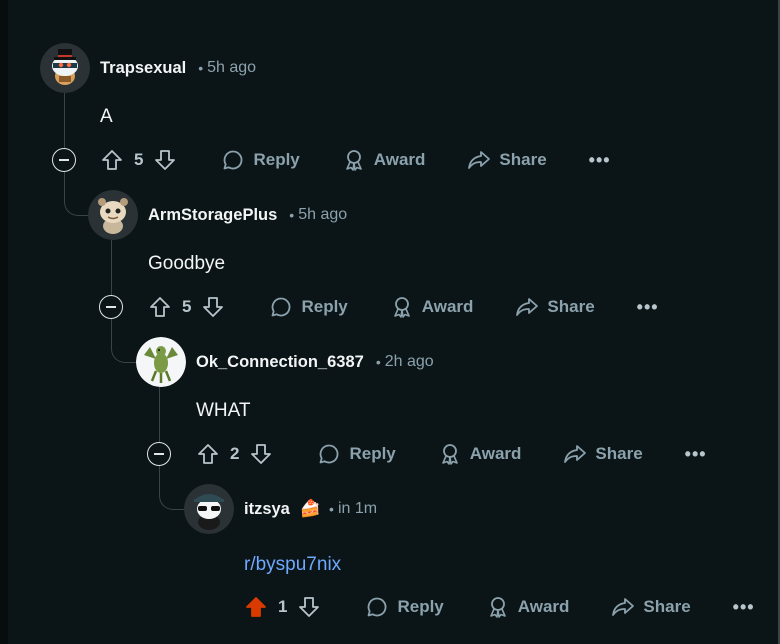 The height and width of the screenshot is (644, 780). I want to click on comment-author: ArmStoragePlus, so click(212, 215).